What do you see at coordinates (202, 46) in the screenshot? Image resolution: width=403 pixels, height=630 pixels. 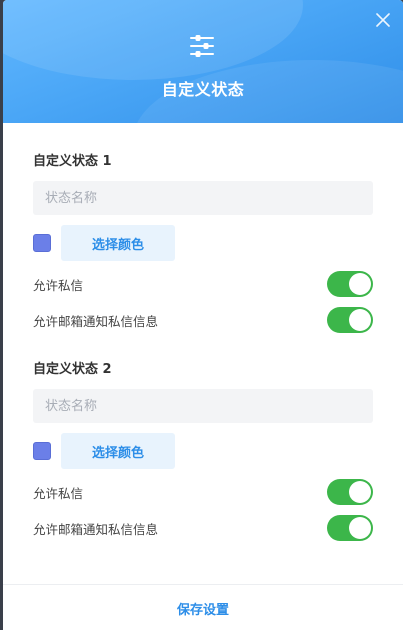 I see `sliders-icon` at bounding box center [202, 46].